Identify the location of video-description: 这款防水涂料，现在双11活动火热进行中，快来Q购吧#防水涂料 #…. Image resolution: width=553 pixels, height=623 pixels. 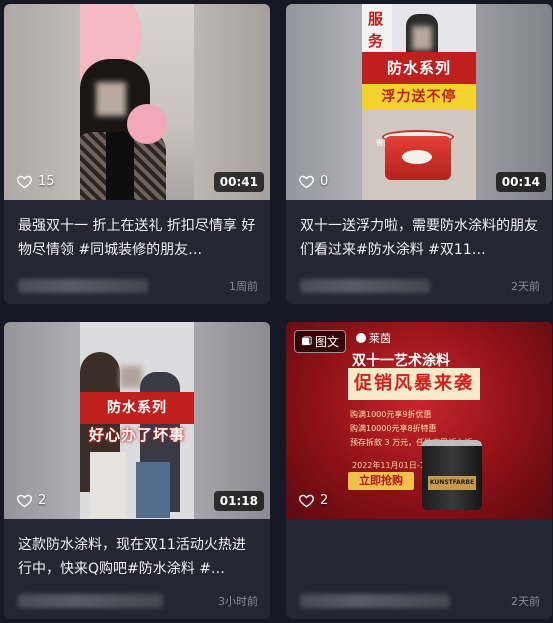
(137, 557).